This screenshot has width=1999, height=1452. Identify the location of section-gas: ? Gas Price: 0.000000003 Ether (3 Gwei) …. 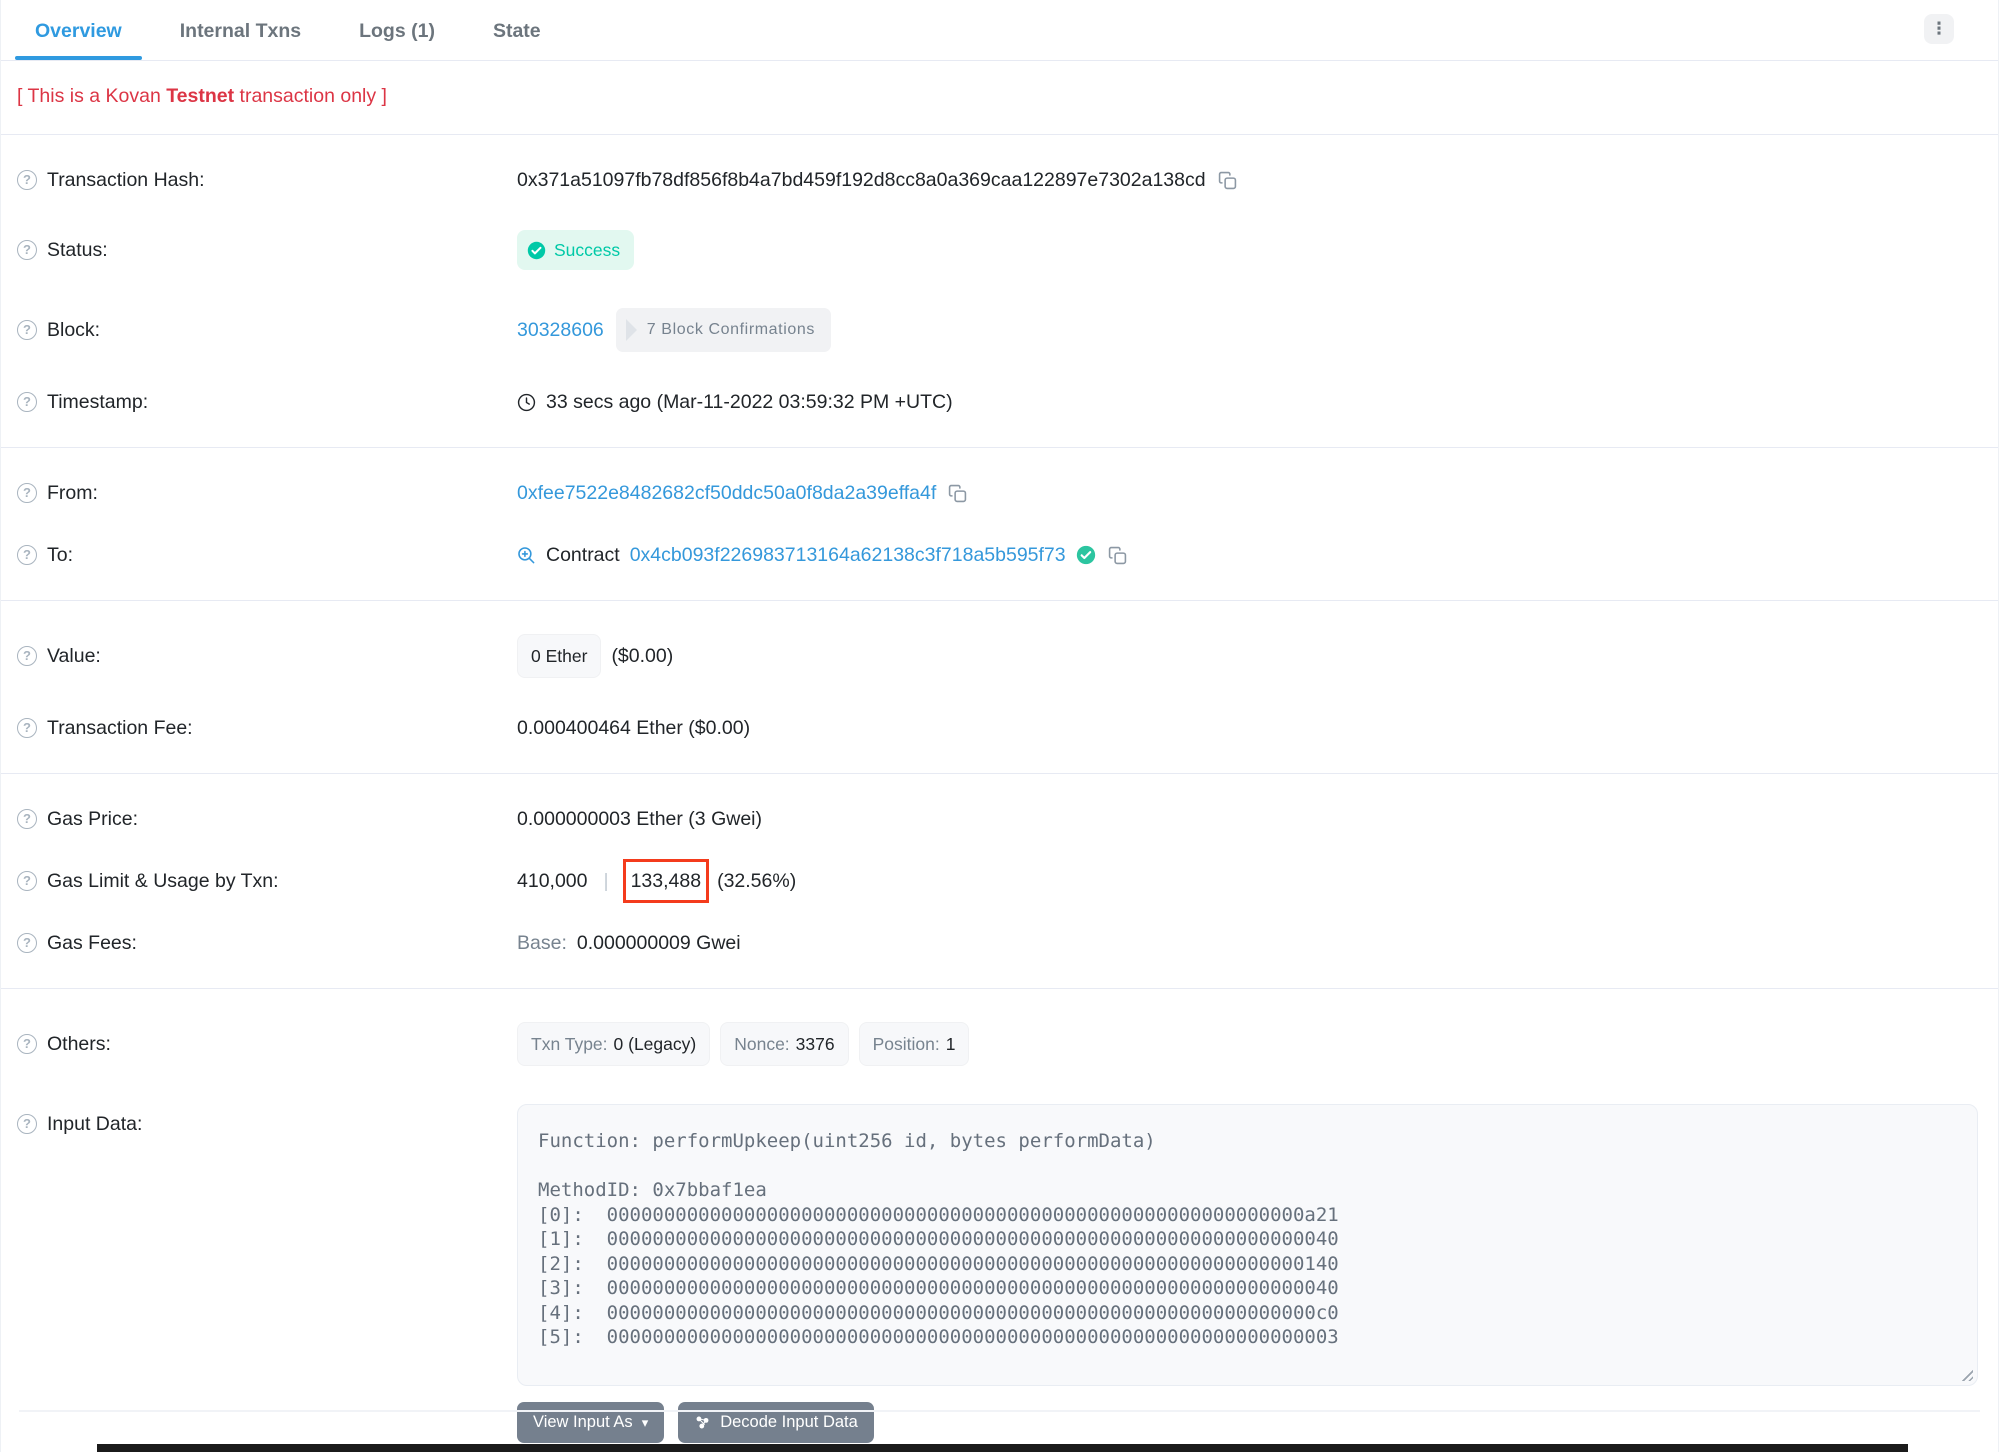
(999, 880).